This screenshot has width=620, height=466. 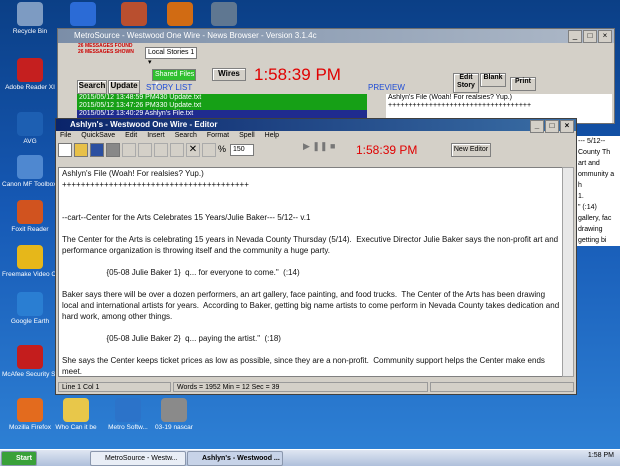 What do you see at coordinates (65, 136) in the screenshot?
I see `menu-item: File` at bounding box center [65, 136].